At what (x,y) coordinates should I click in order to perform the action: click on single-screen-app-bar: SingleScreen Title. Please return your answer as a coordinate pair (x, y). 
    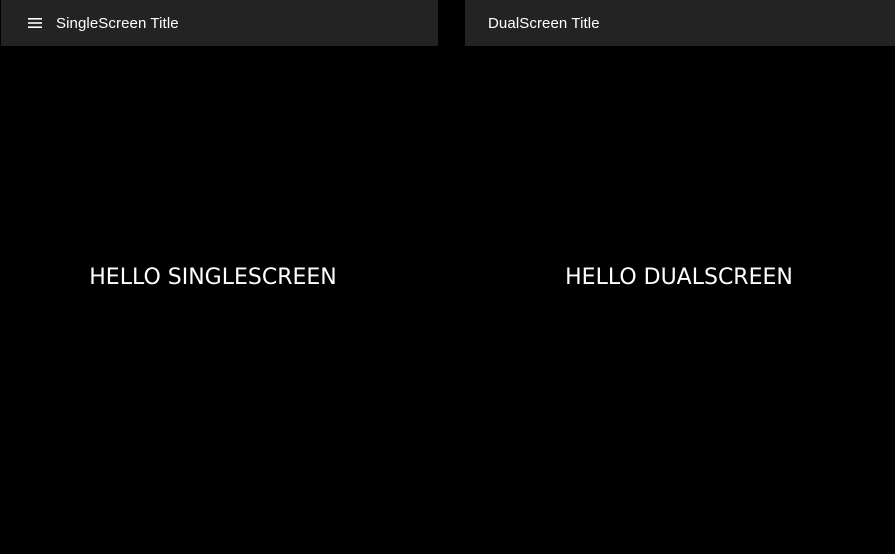
    Looking at the image, I should click on (219, 23).